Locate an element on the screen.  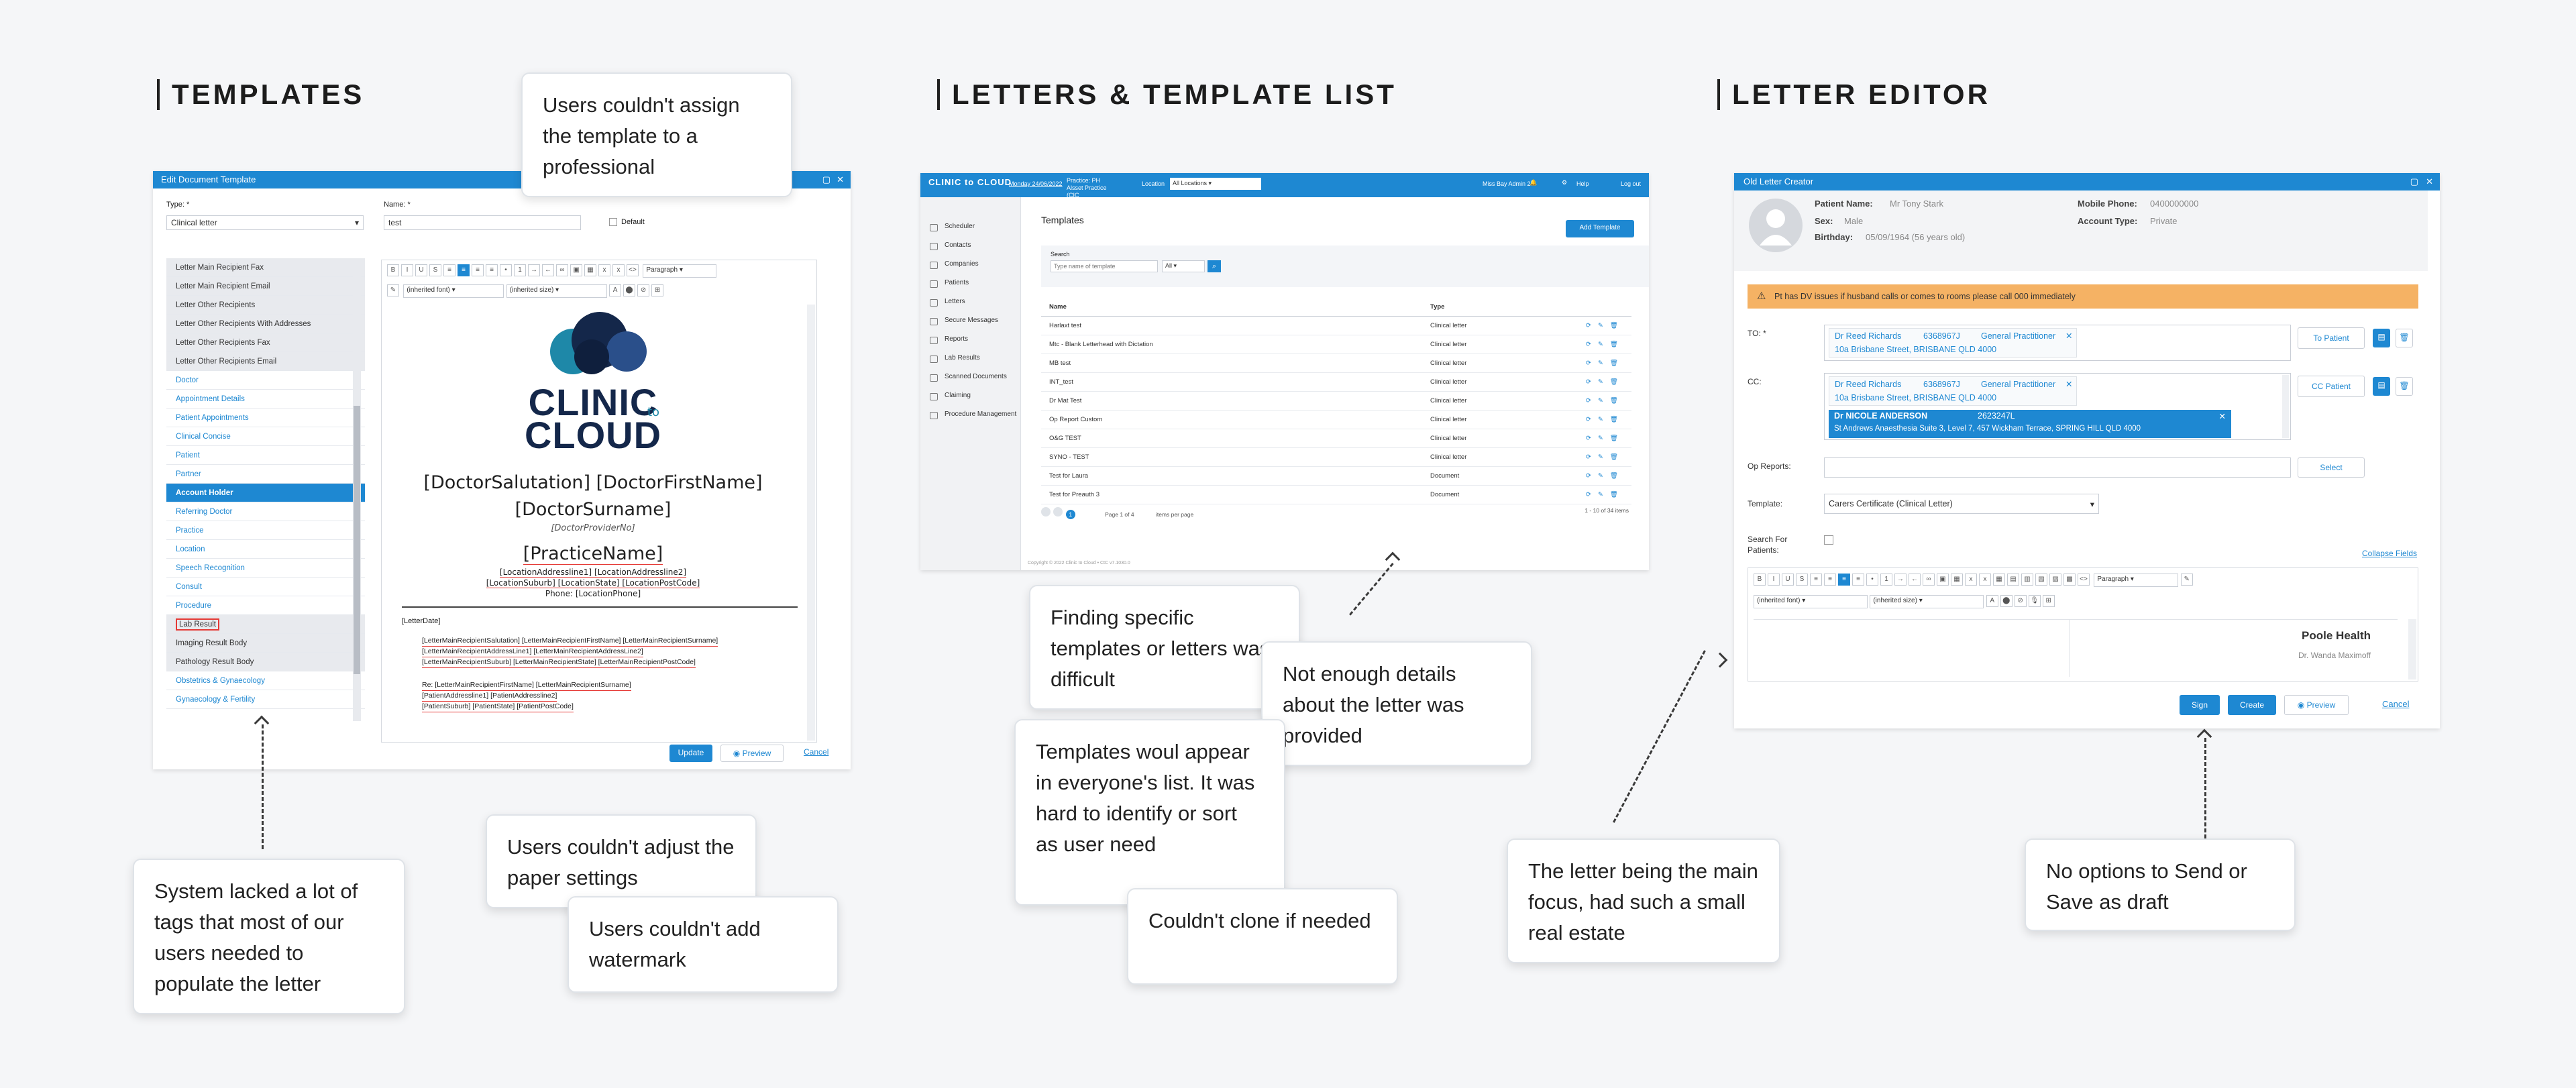
first-page-icon is located at coordinates (1046, 511).